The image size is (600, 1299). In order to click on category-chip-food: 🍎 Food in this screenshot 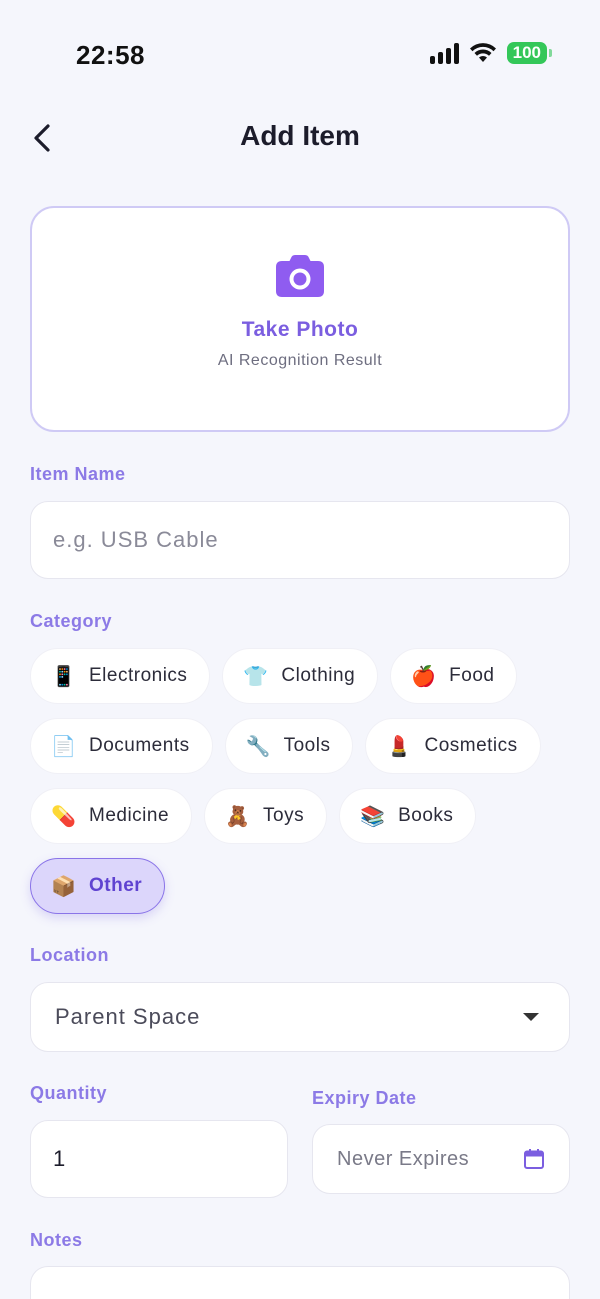, I will do `click(454, 676)`.